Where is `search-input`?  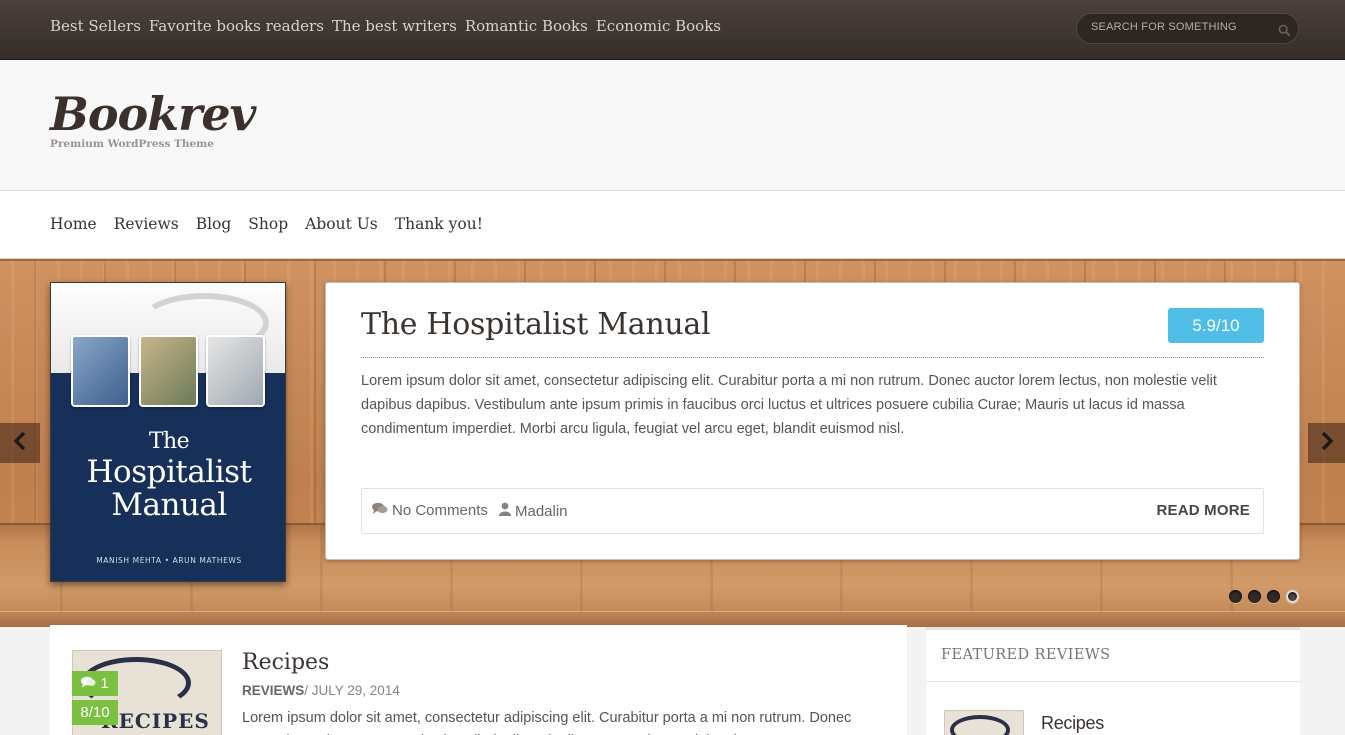
search-input is located at coordinates (1181, 27).